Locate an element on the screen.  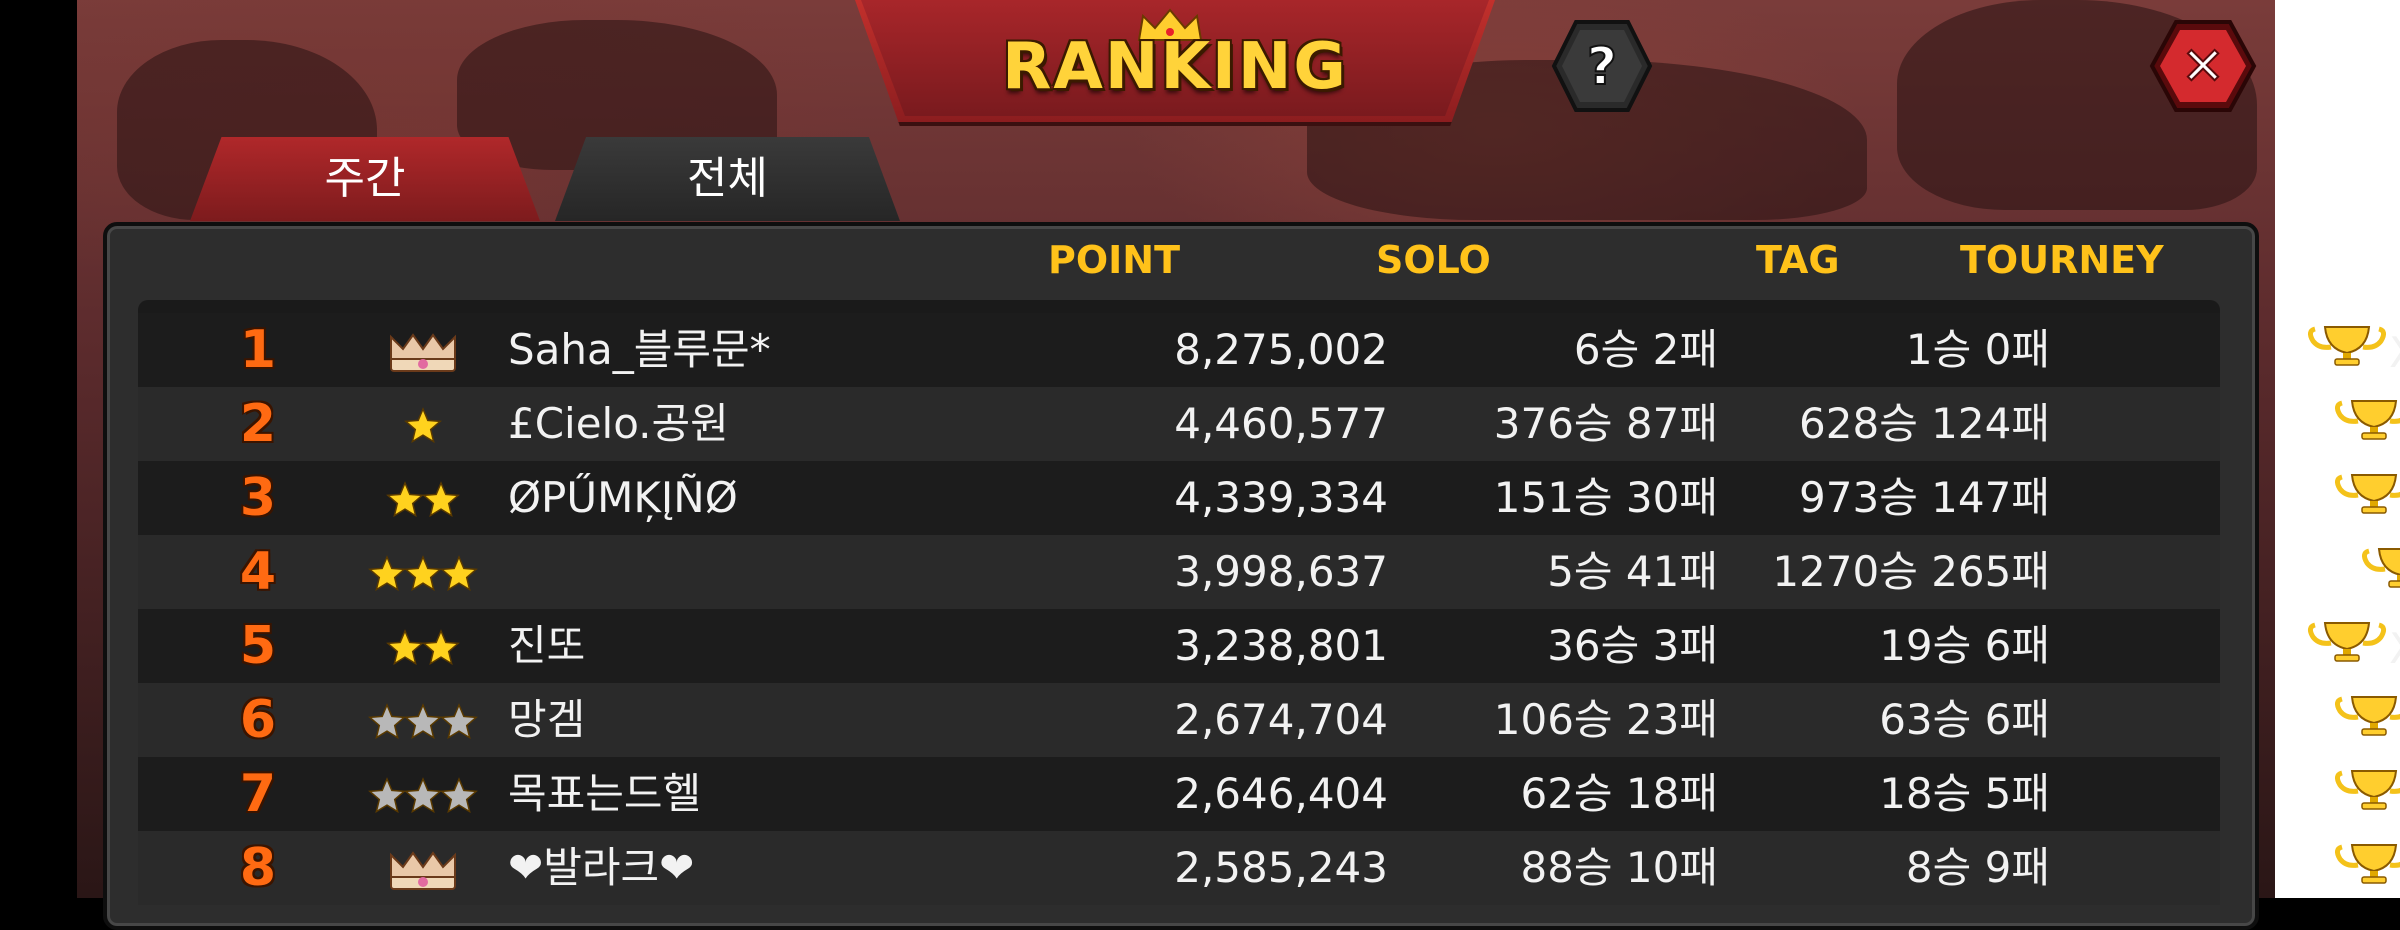
rank-number: 5 is located at coordinates (258, 646).